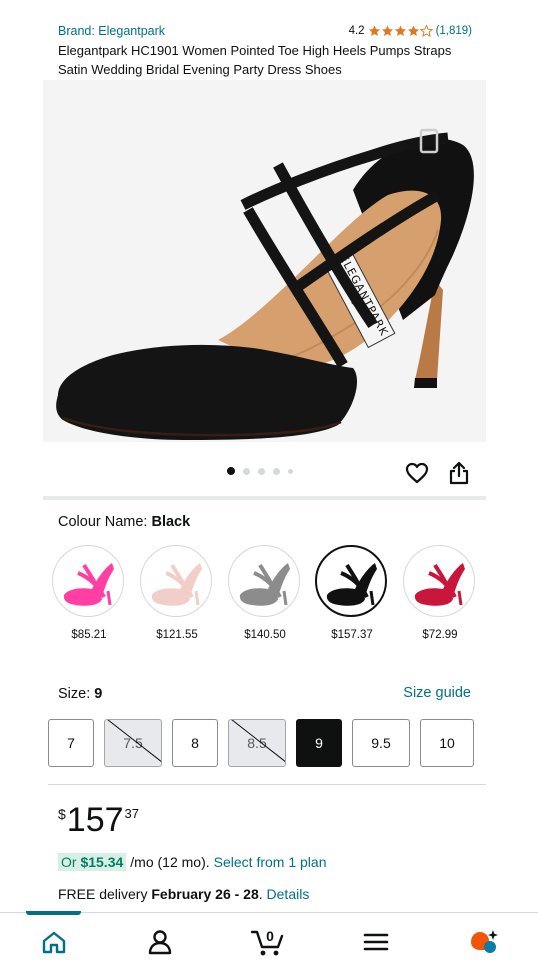  I want to click on select-plan-link: Select from 1 plan, so click(270, 862).